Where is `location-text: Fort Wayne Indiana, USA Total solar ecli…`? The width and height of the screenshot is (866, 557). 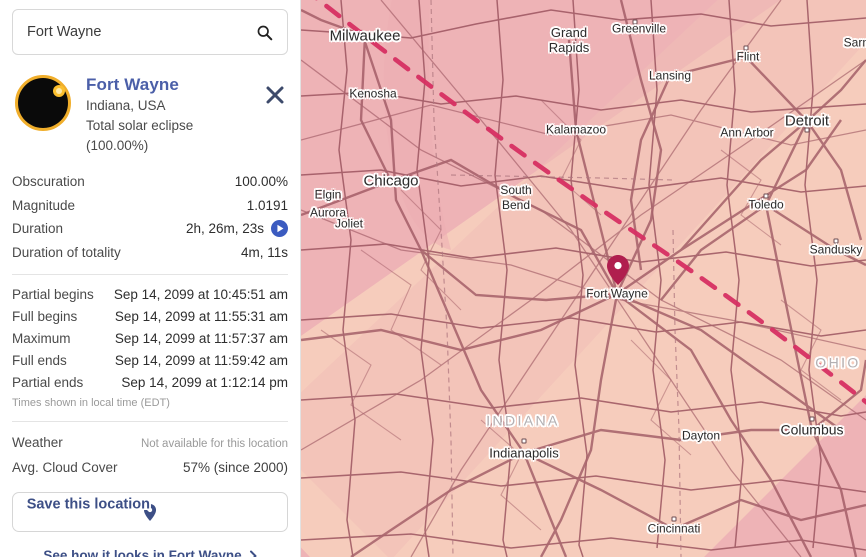
location-text: Fort Wayne Indiana, USA Total solar ecli… is located at coordinates (187, 114).